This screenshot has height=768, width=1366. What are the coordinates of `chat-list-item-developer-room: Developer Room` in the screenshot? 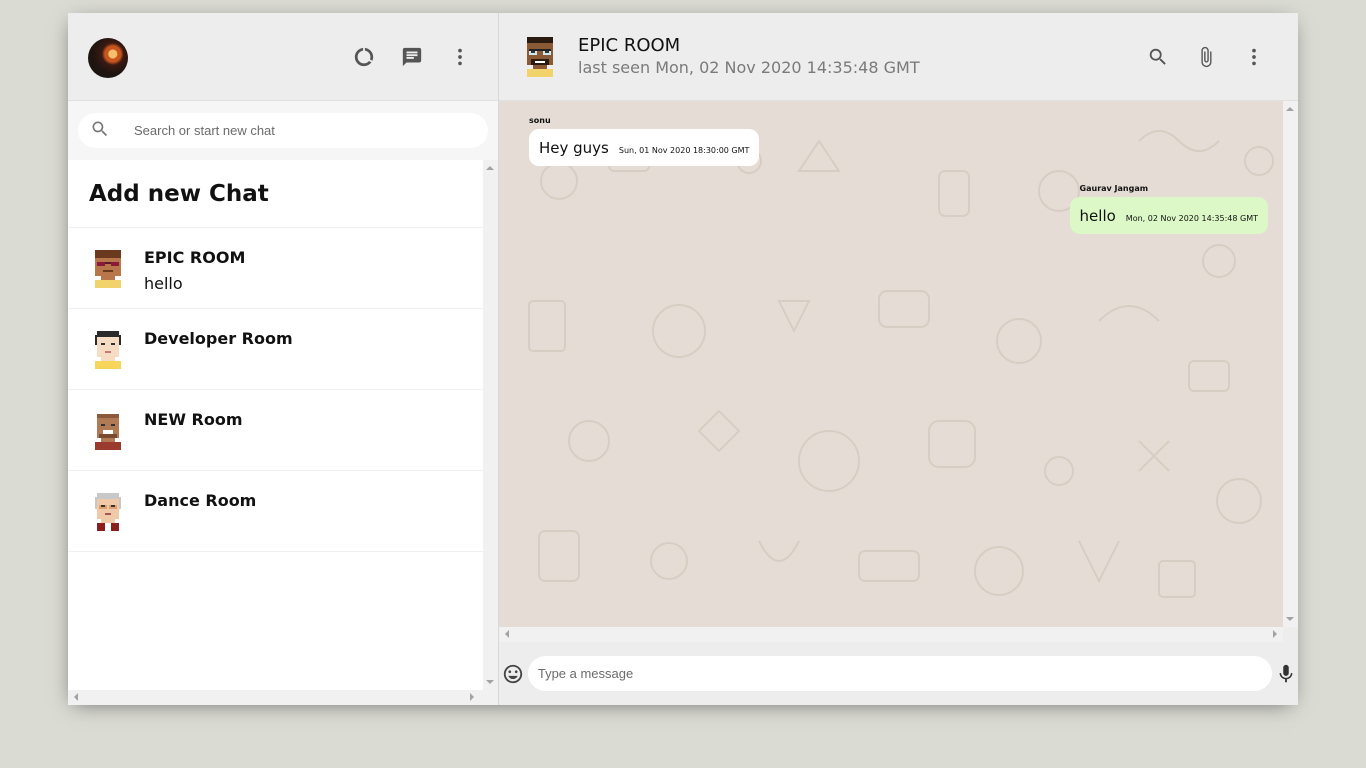 It's located at (276, 349).